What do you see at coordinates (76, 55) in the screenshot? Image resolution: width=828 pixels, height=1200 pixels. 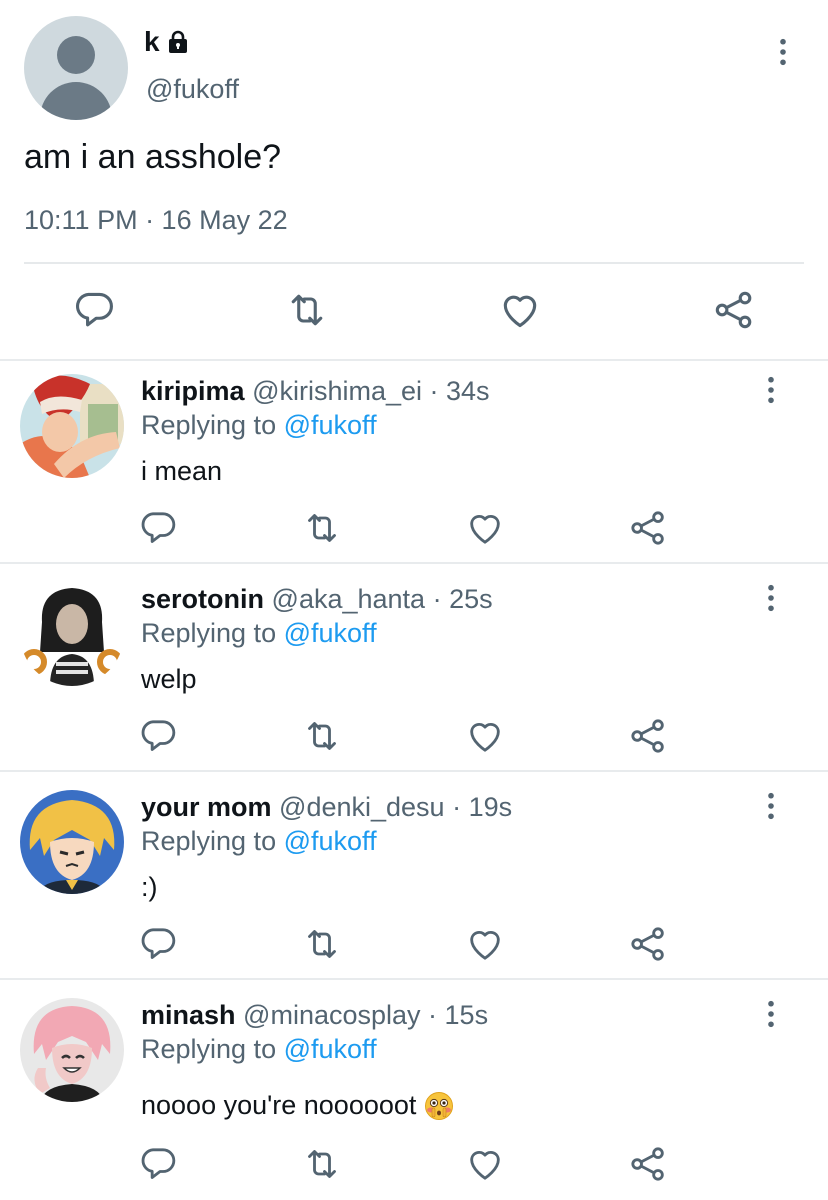 I see `avatar-head` at bounding box center [76, 55].